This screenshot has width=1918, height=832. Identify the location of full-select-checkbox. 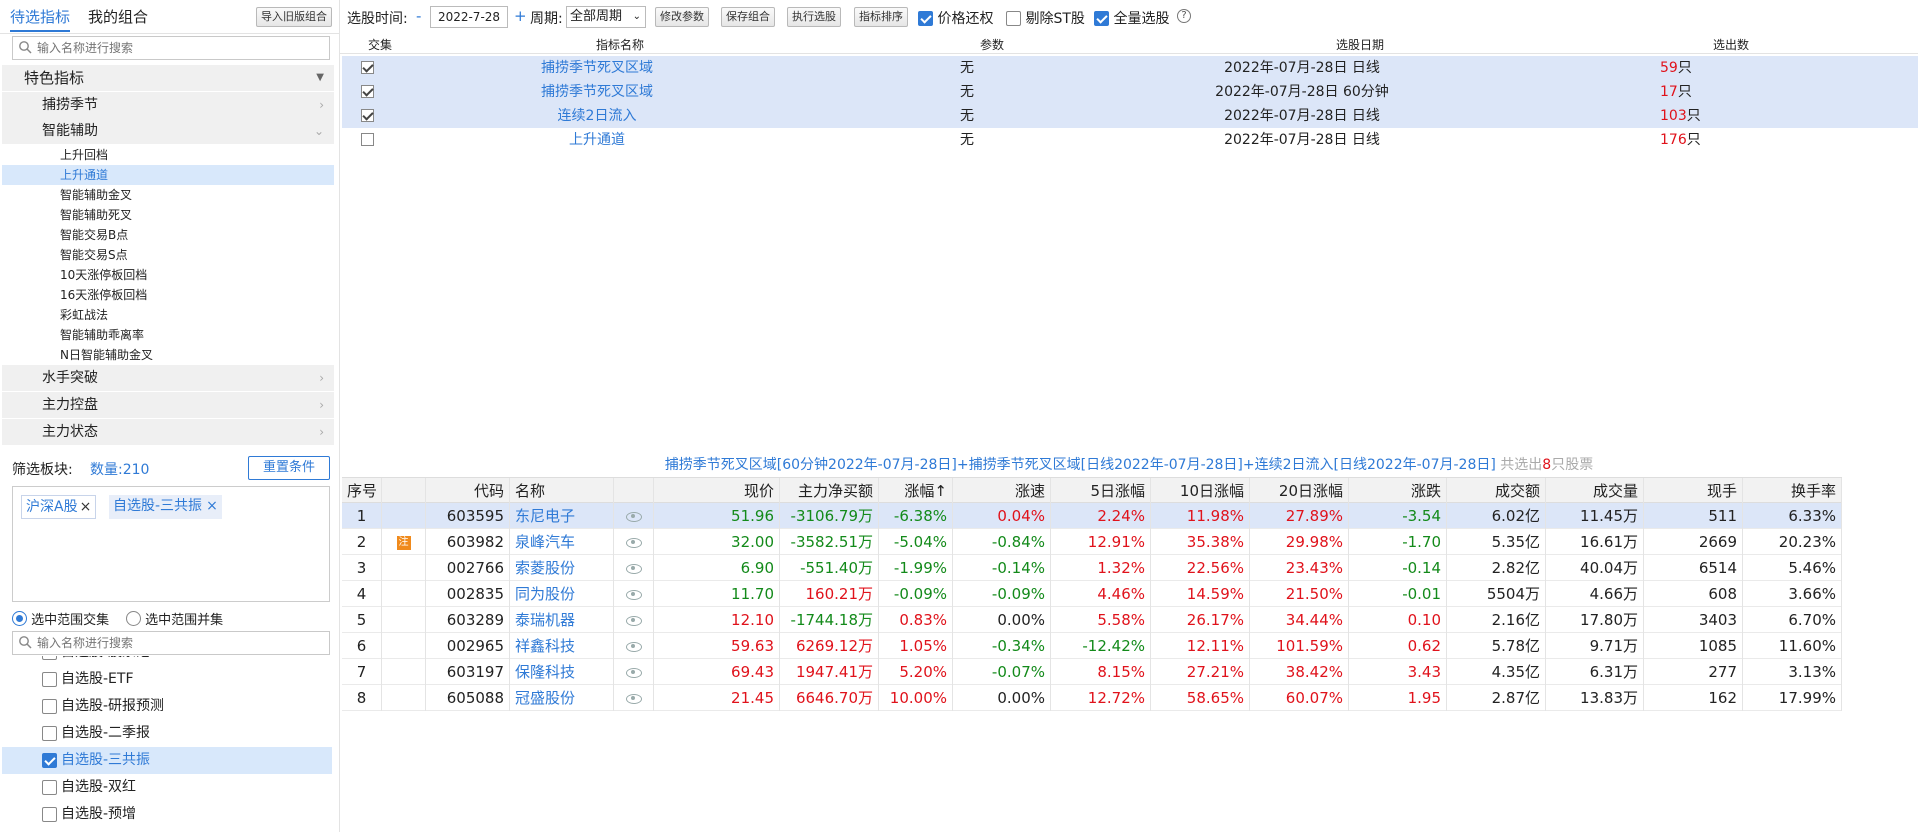
(1101, 18).